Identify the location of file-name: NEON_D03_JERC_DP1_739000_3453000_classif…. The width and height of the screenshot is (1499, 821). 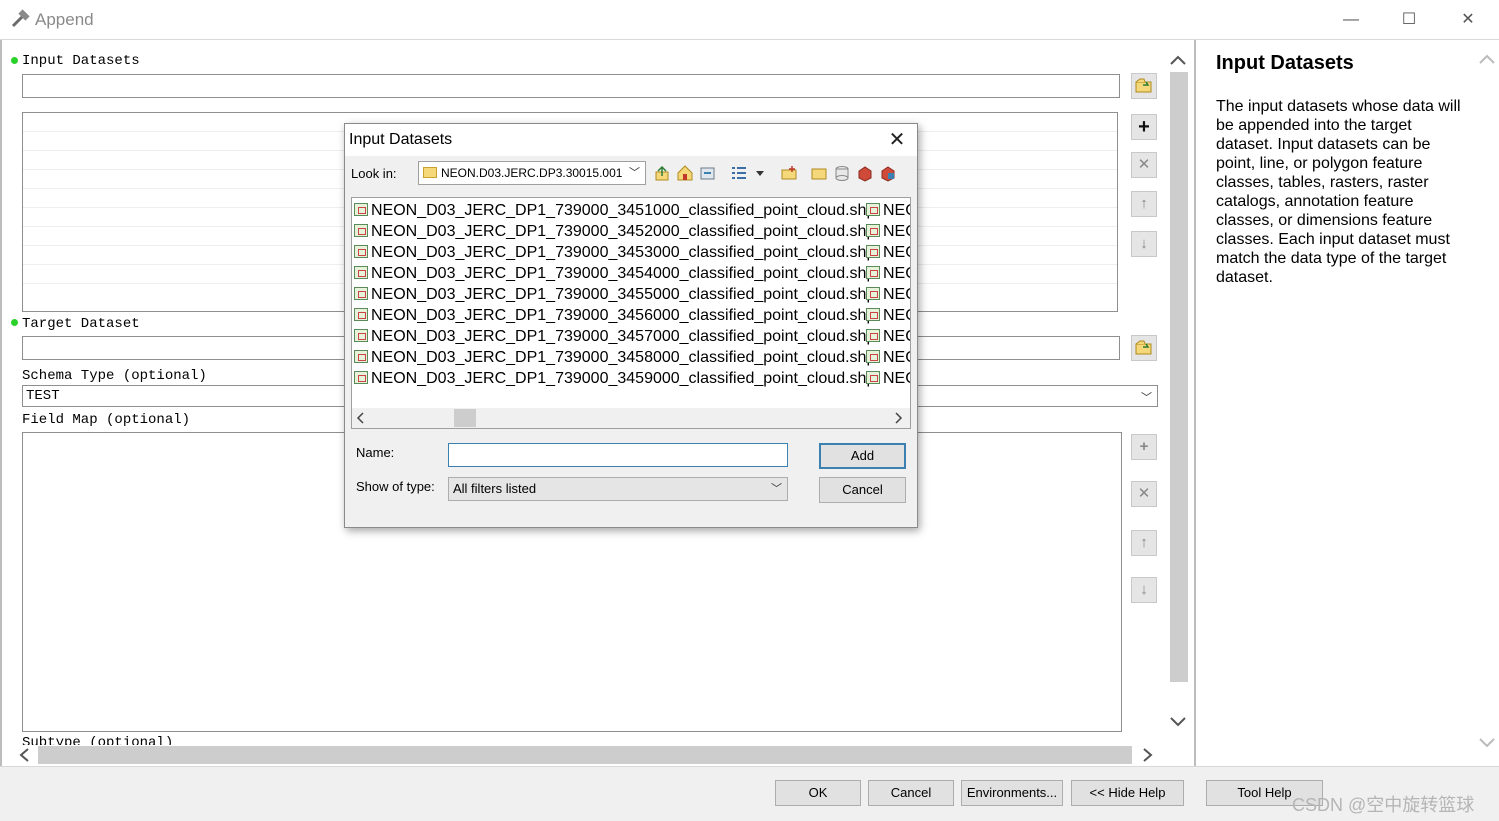
(623, 252).